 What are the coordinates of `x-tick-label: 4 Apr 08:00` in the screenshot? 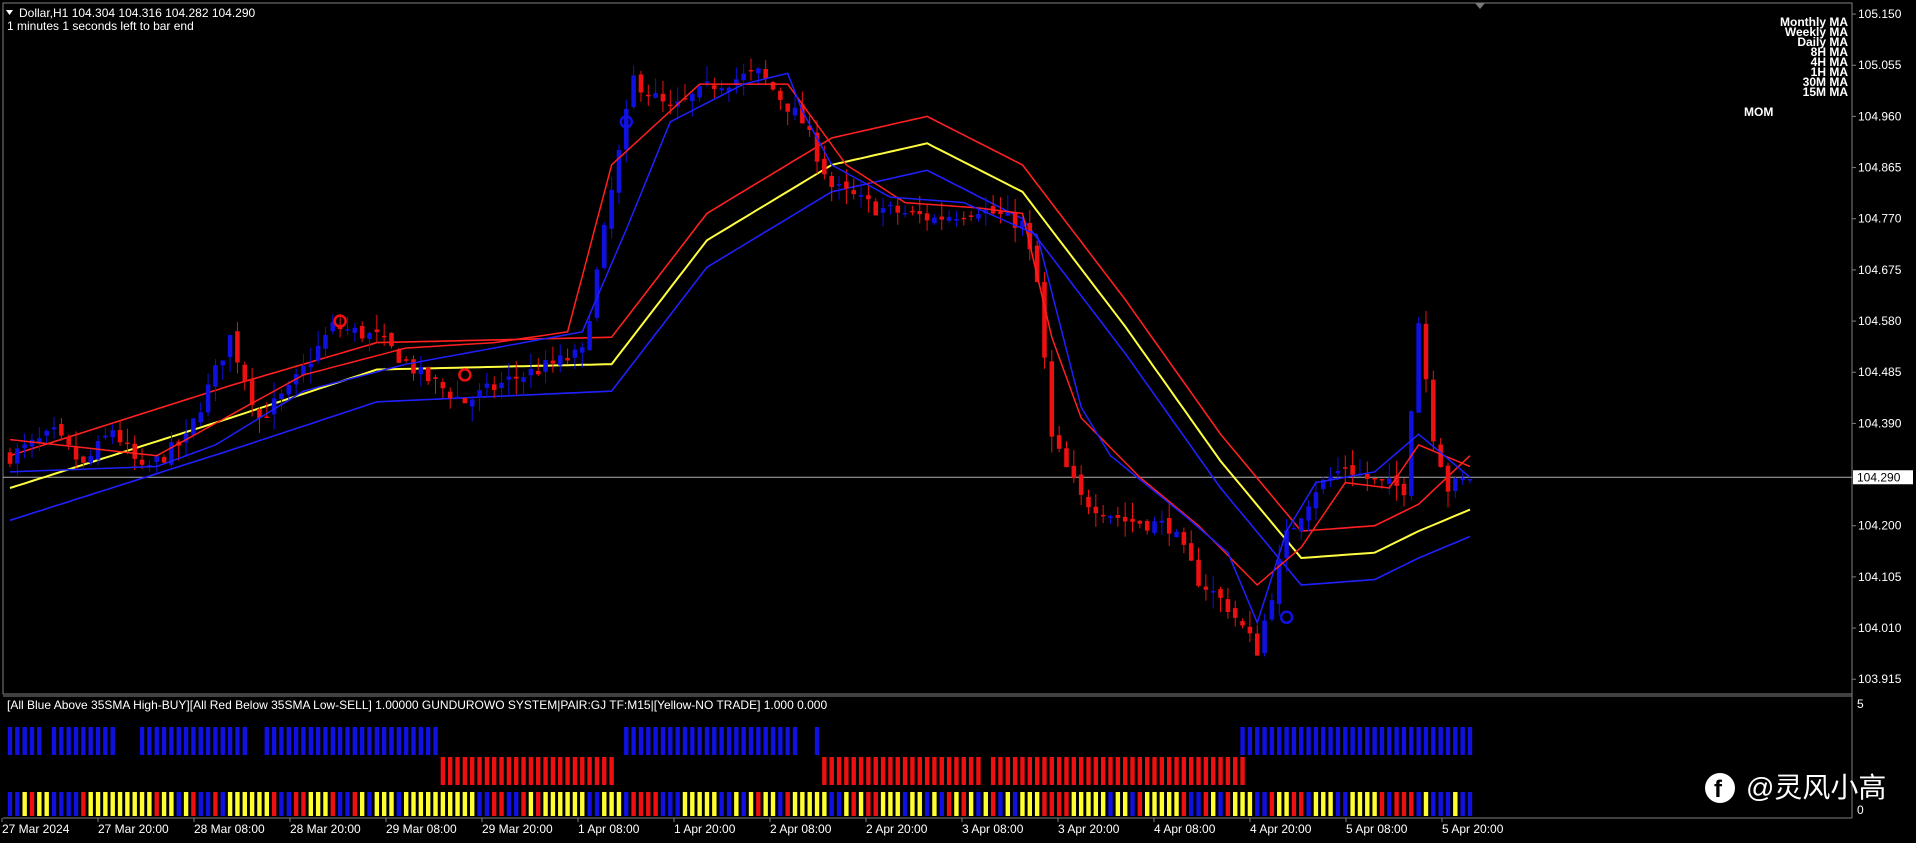 It's located at (1185, 829).